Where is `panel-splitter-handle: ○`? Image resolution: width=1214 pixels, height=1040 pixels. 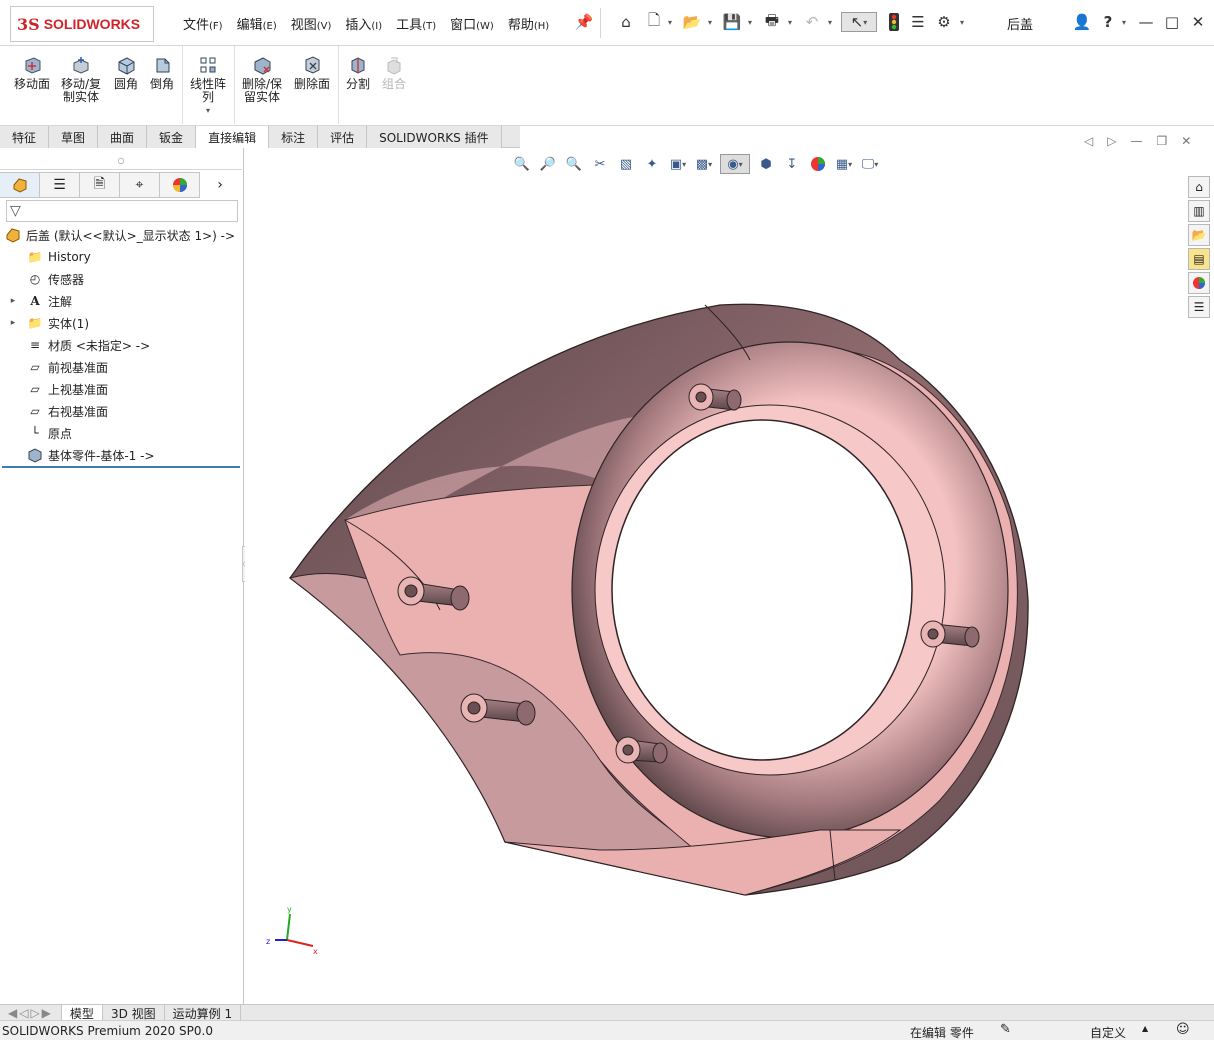
panel-splitter-handle: ○ is located at coordinates (121, 161).